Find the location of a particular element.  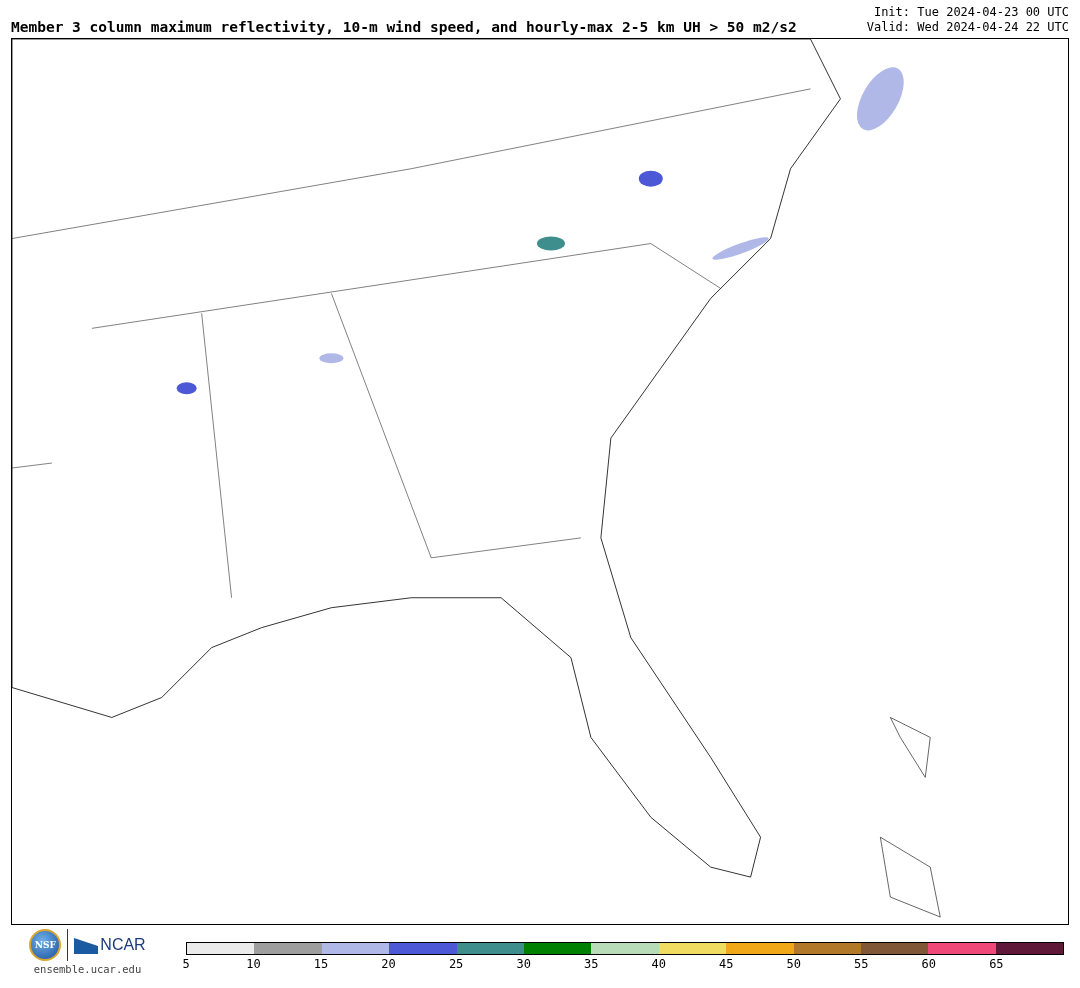

scale-tick-label: 40 is located at coordinates (658, 964).